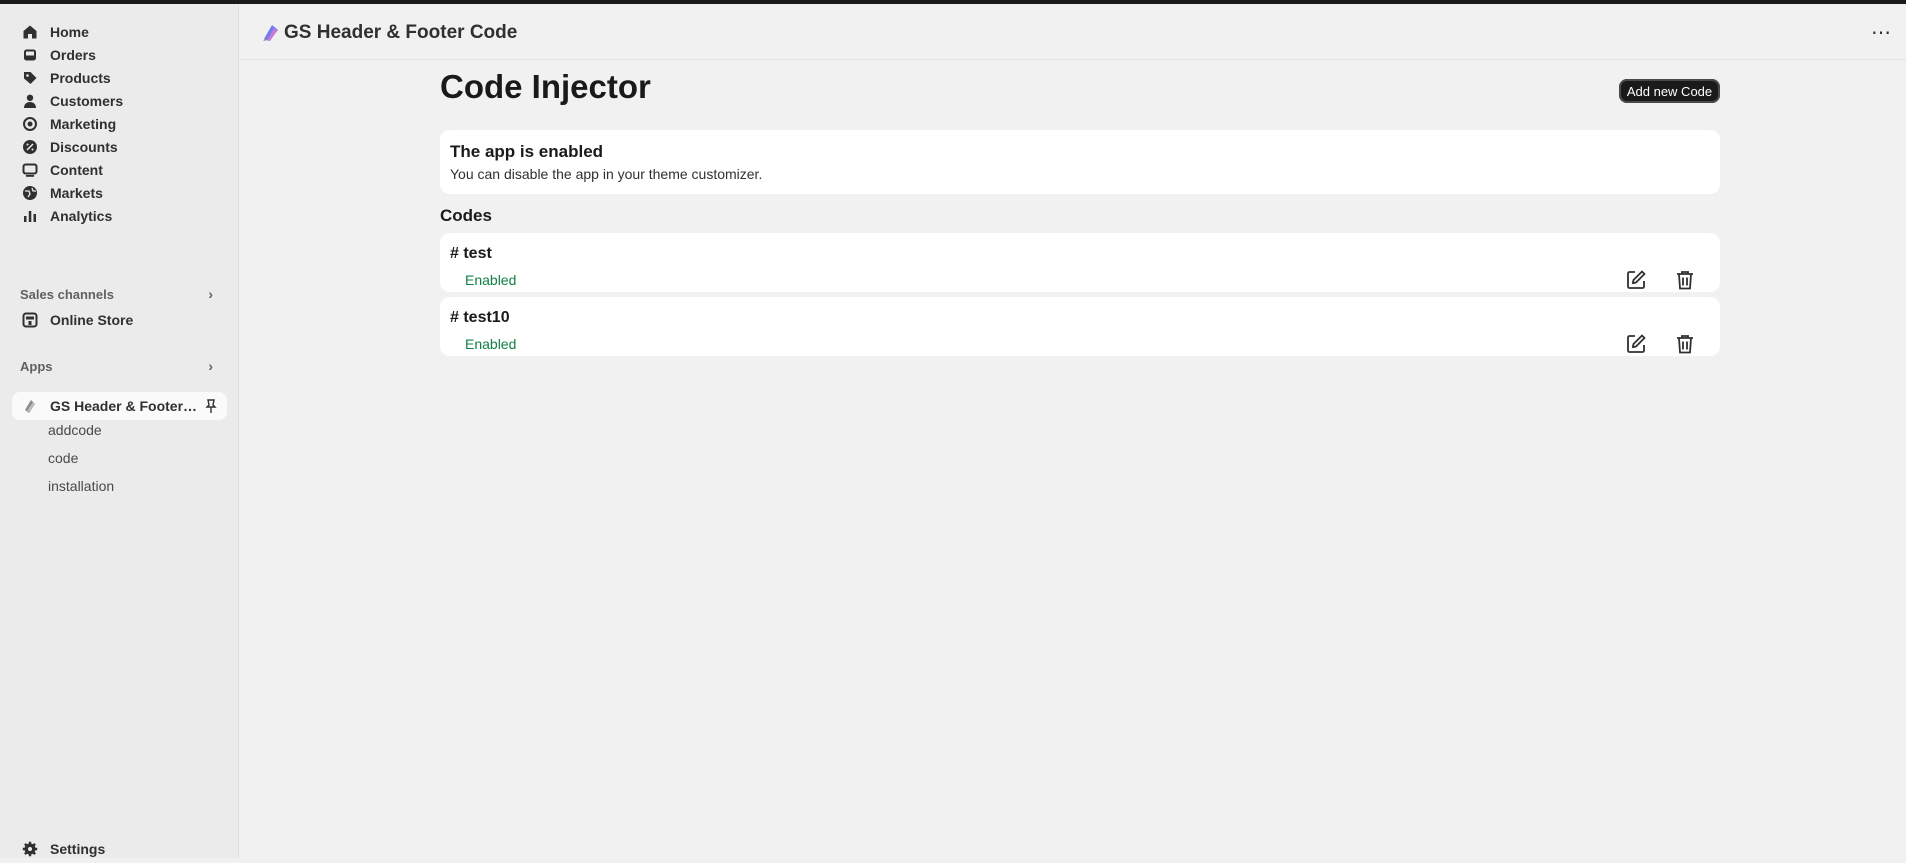  I want to click on sidebar-item-label: Markets, so click(76, 193).